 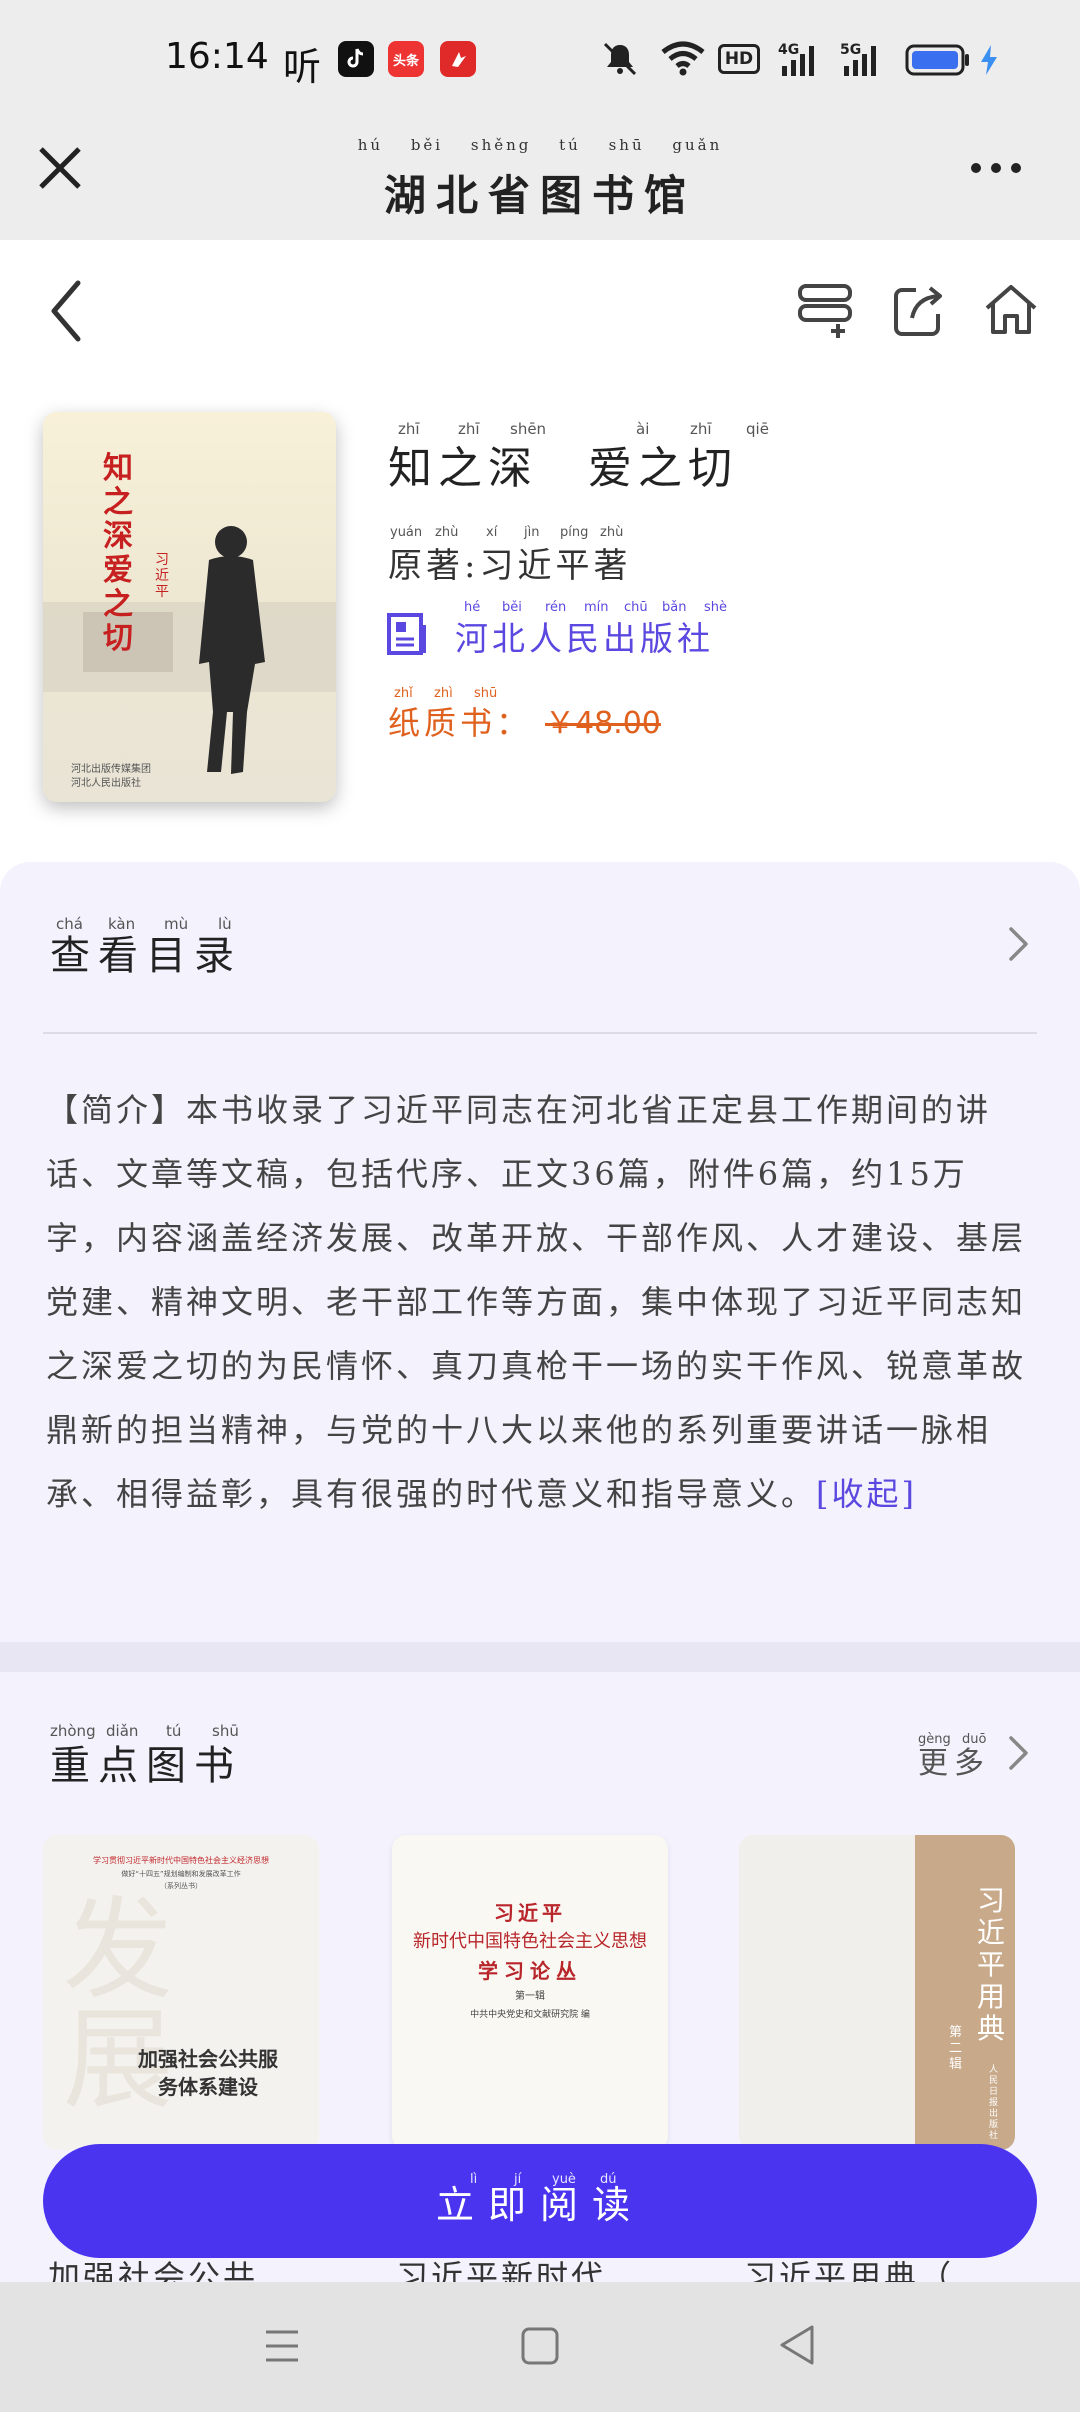 What do you see at coordinates (865, 59) in the screenshot?
I see `5g-signal-icon: 5G` at bounding box center [865, 59].